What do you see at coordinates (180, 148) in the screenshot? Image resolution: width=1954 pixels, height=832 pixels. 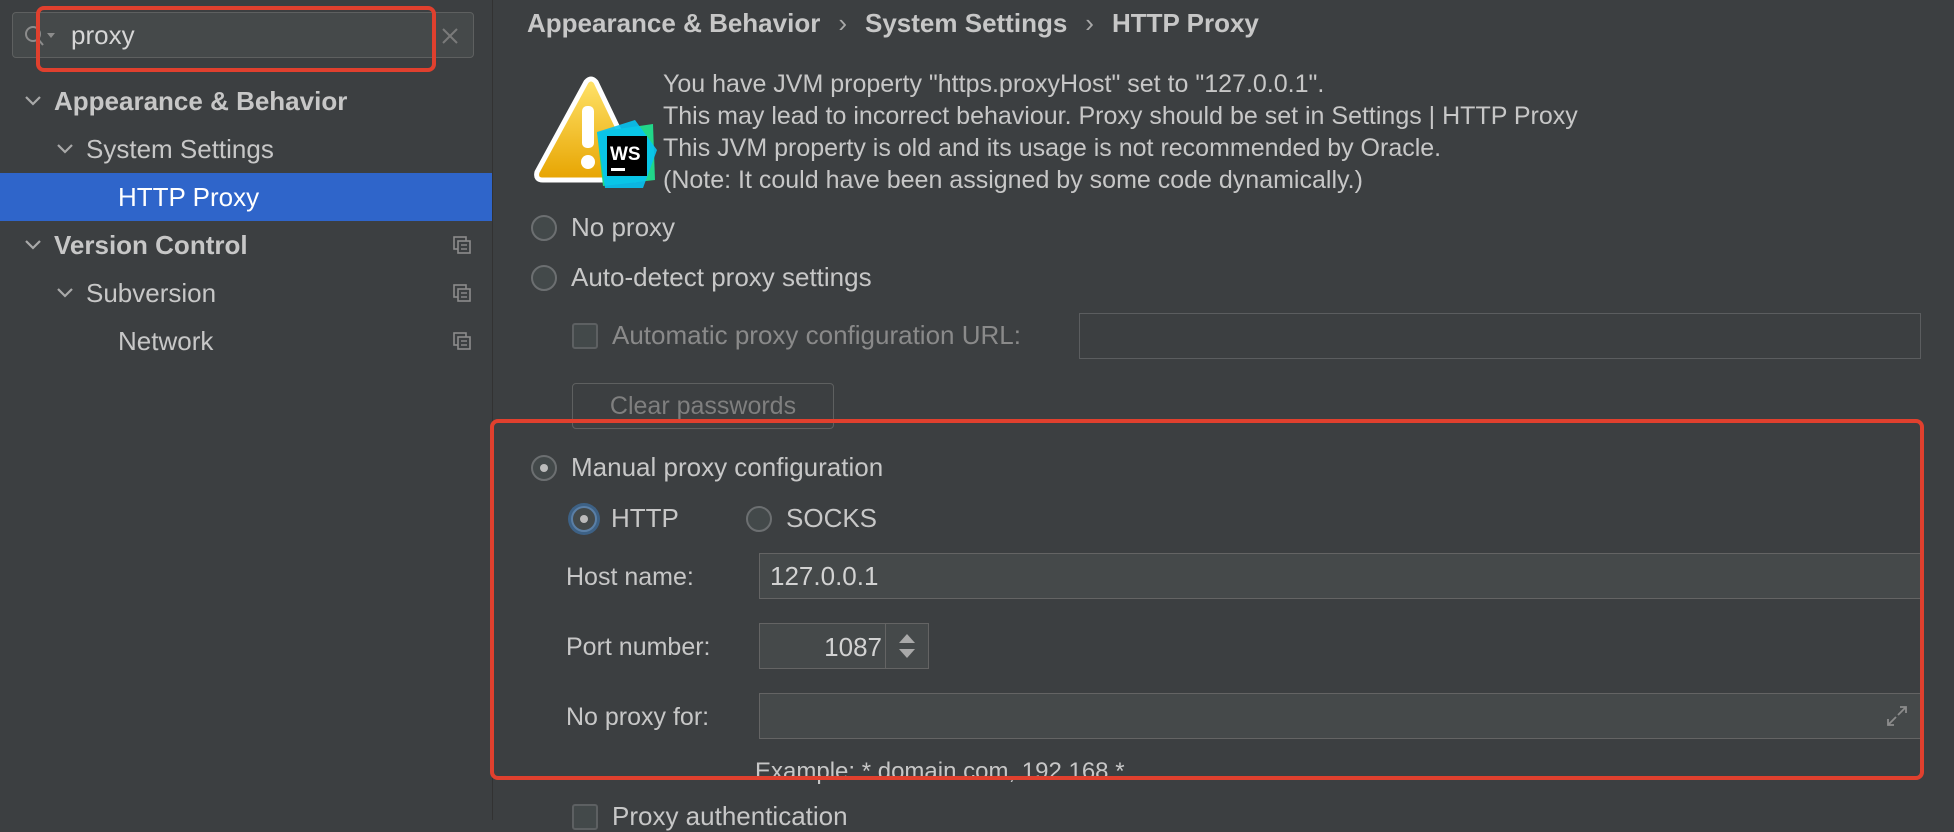 I see `tree-item-label: System Settings` at bounding box center [180, 148].